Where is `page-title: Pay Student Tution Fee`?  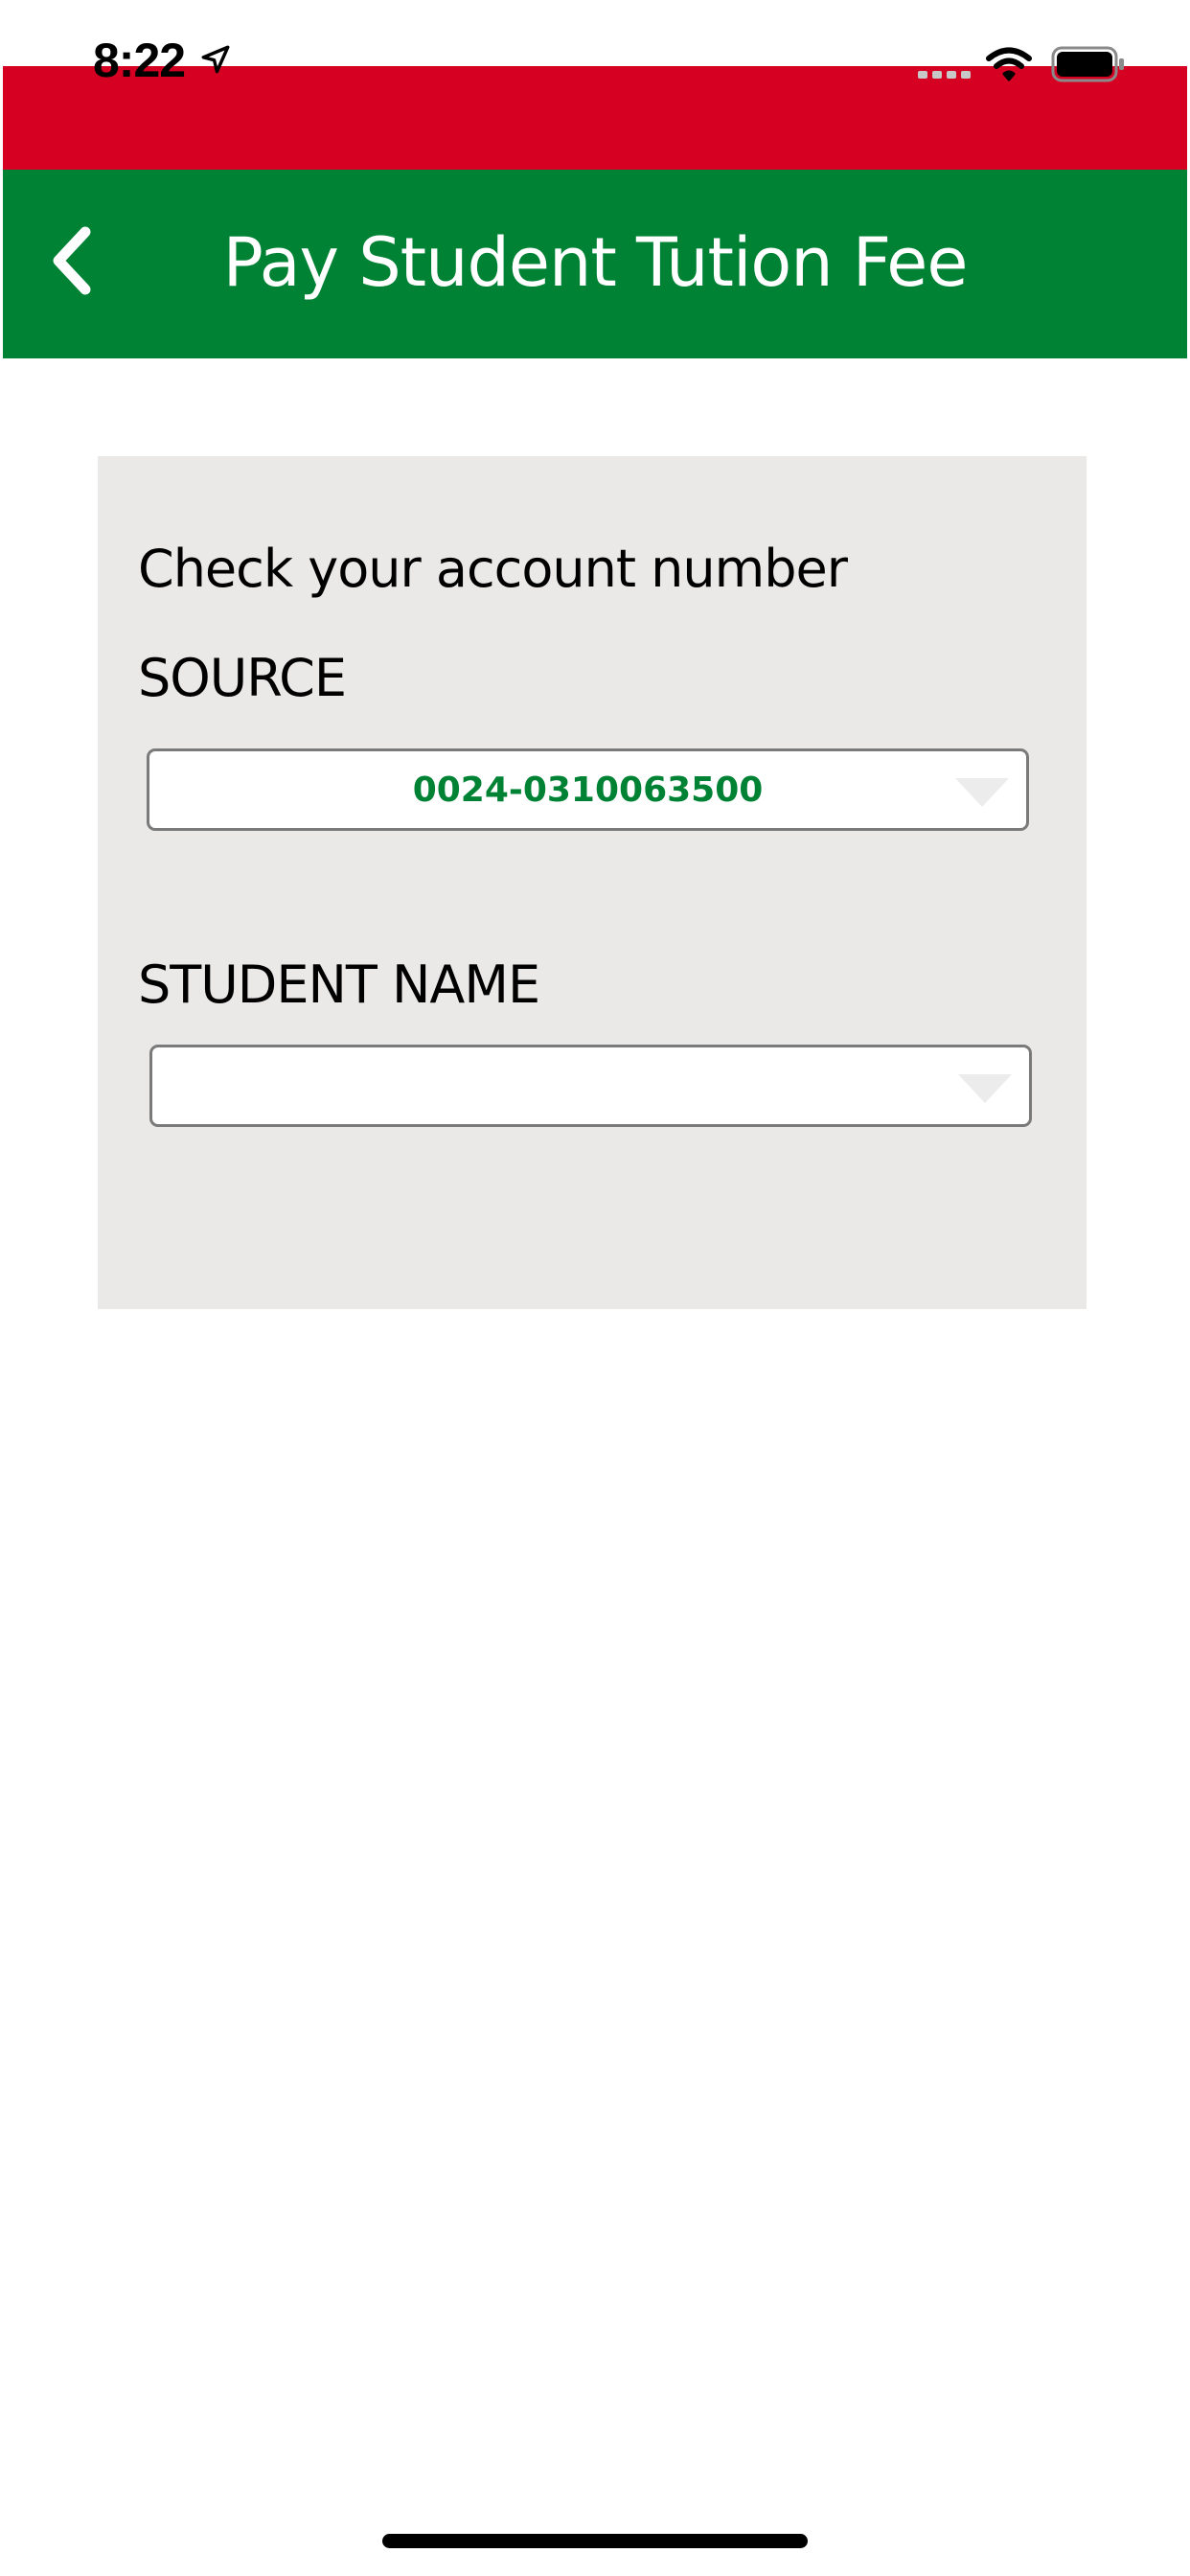 page-title: Pay Student Tution Fee is located at coordinates (595, 262).